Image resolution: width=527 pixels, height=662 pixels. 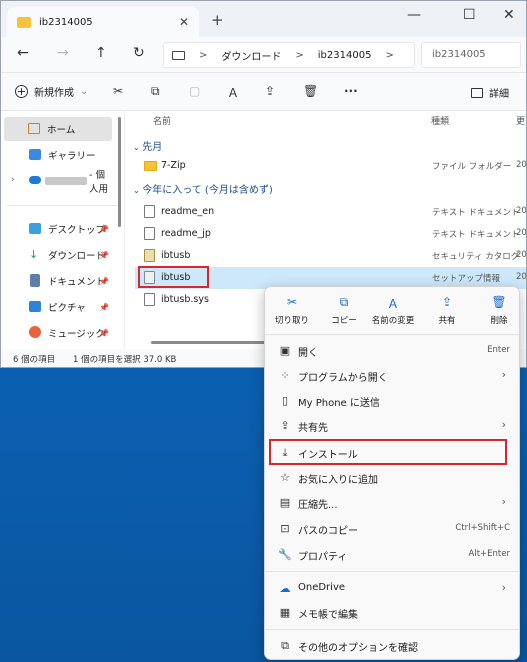 What do you see at coordinates (101, 53) in the screenshot?
I see `up-button: ↑` at bounding box center [101, 53].